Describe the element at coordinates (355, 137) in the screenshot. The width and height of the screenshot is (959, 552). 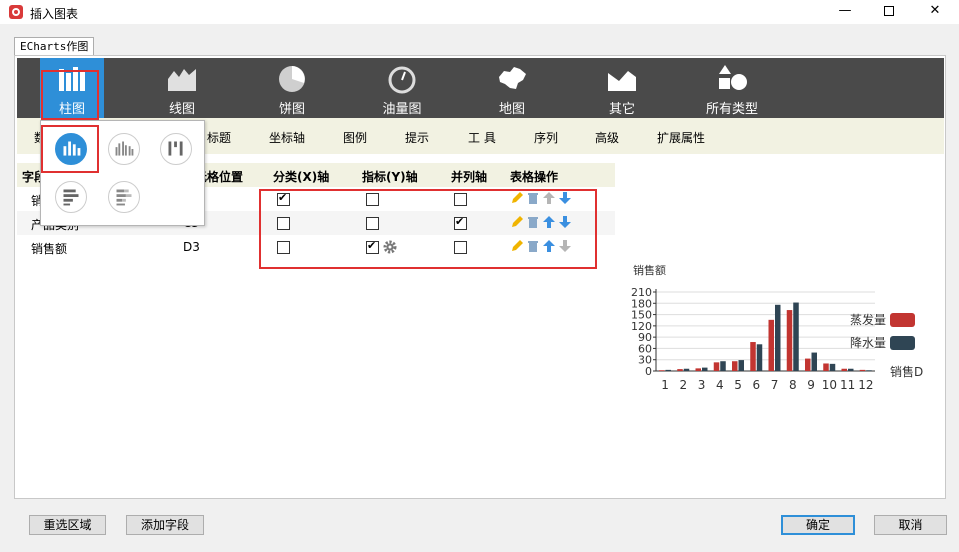
I see `tab-legend: 图例` at that location.